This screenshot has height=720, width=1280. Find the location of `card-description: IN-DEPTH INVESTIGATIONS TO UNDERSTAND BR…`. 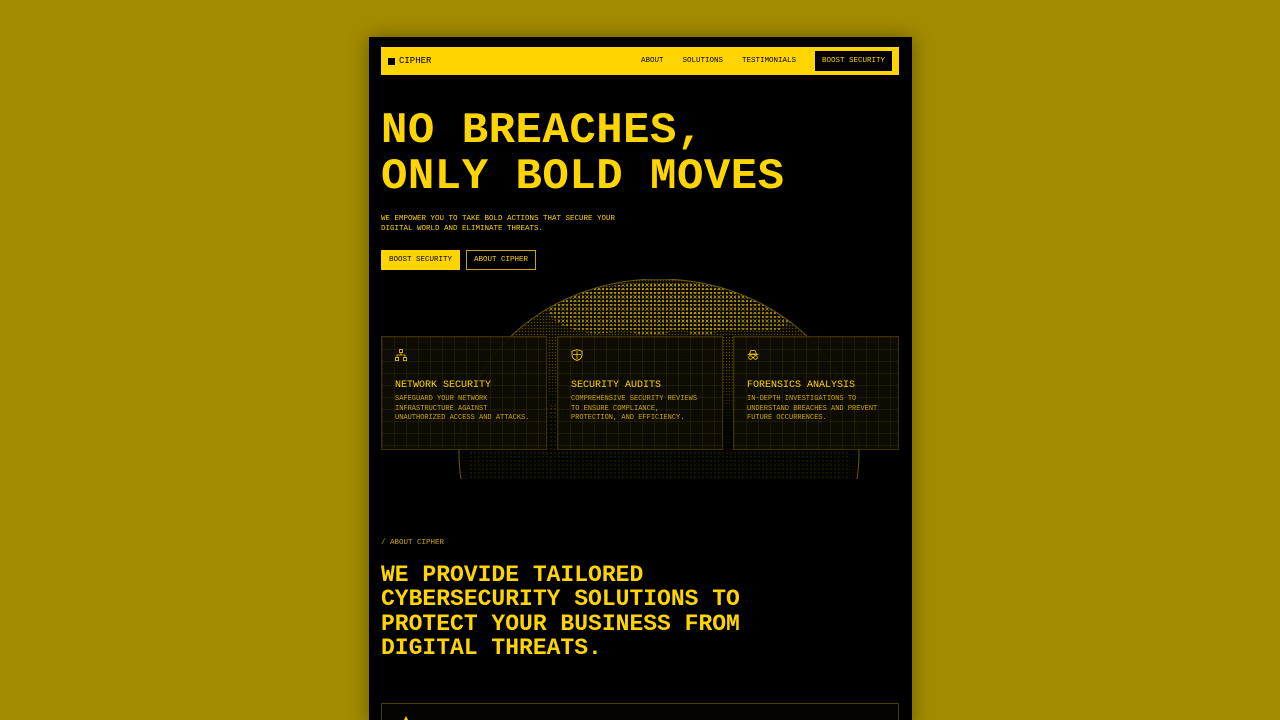

card-description: IN-DEPTH INVESTIGATIONS TO UNDERSTAND BR… is located at coordinates (812, 409).